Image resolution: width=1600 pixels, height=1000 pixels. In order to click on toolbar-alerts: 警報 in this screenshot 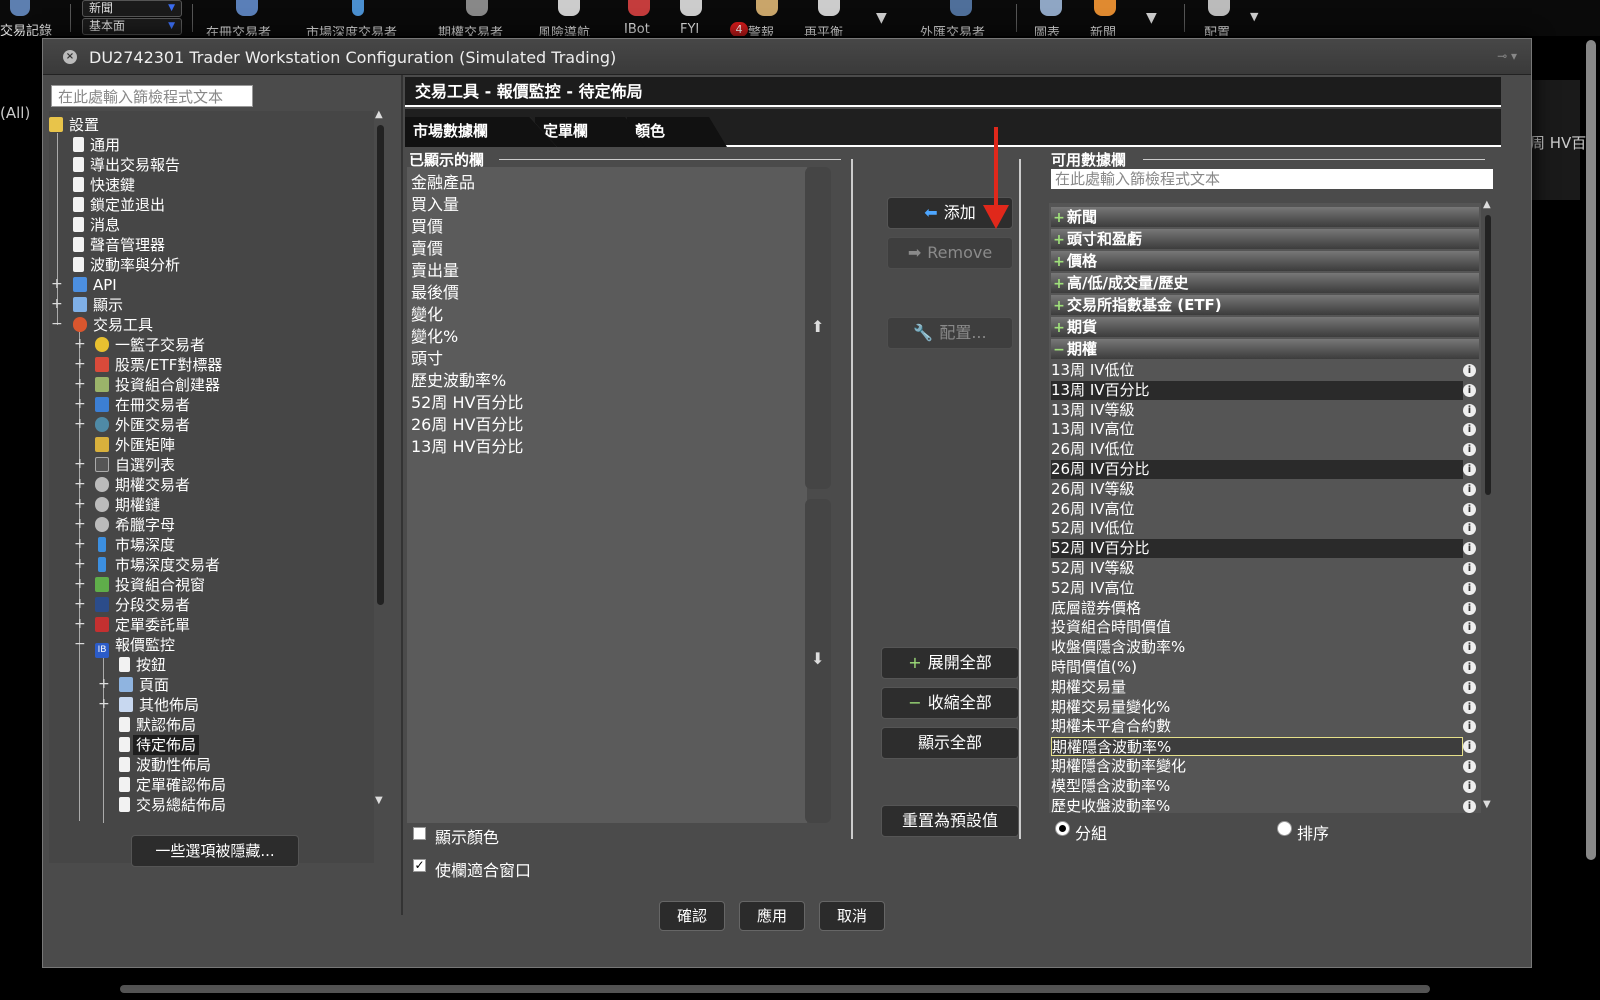, I will do `click(761, 29)`.